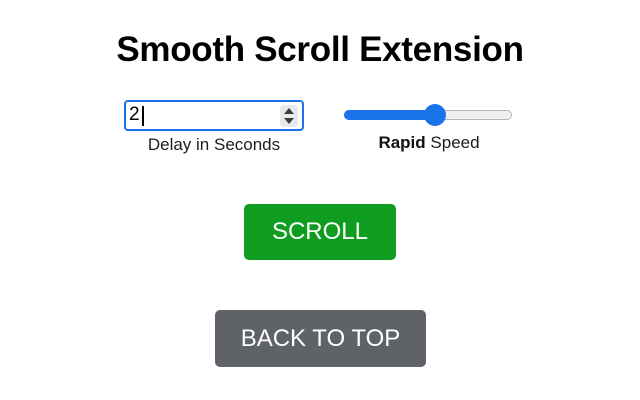 The height and width of the screenshot is (400, 640). I want to click on page-title: Smooth Scroll Extension, so click(320, 49).